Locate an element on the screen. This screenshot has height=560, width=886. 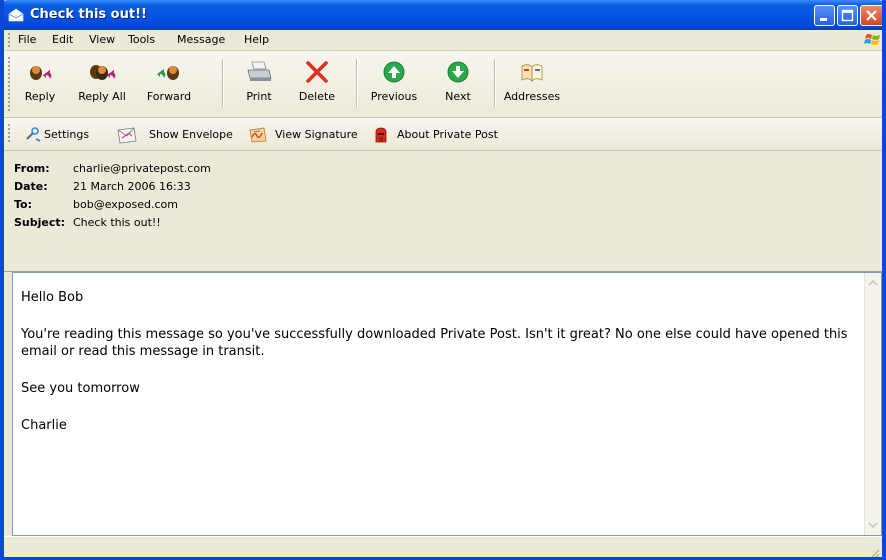
about-private-post-label: About Private Post is located at coordinates (447, 134).